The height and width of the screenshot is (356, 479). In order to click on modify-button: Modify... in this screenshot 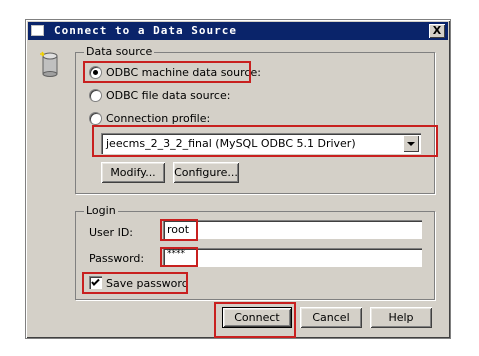, I will do `click(133, 172)`.